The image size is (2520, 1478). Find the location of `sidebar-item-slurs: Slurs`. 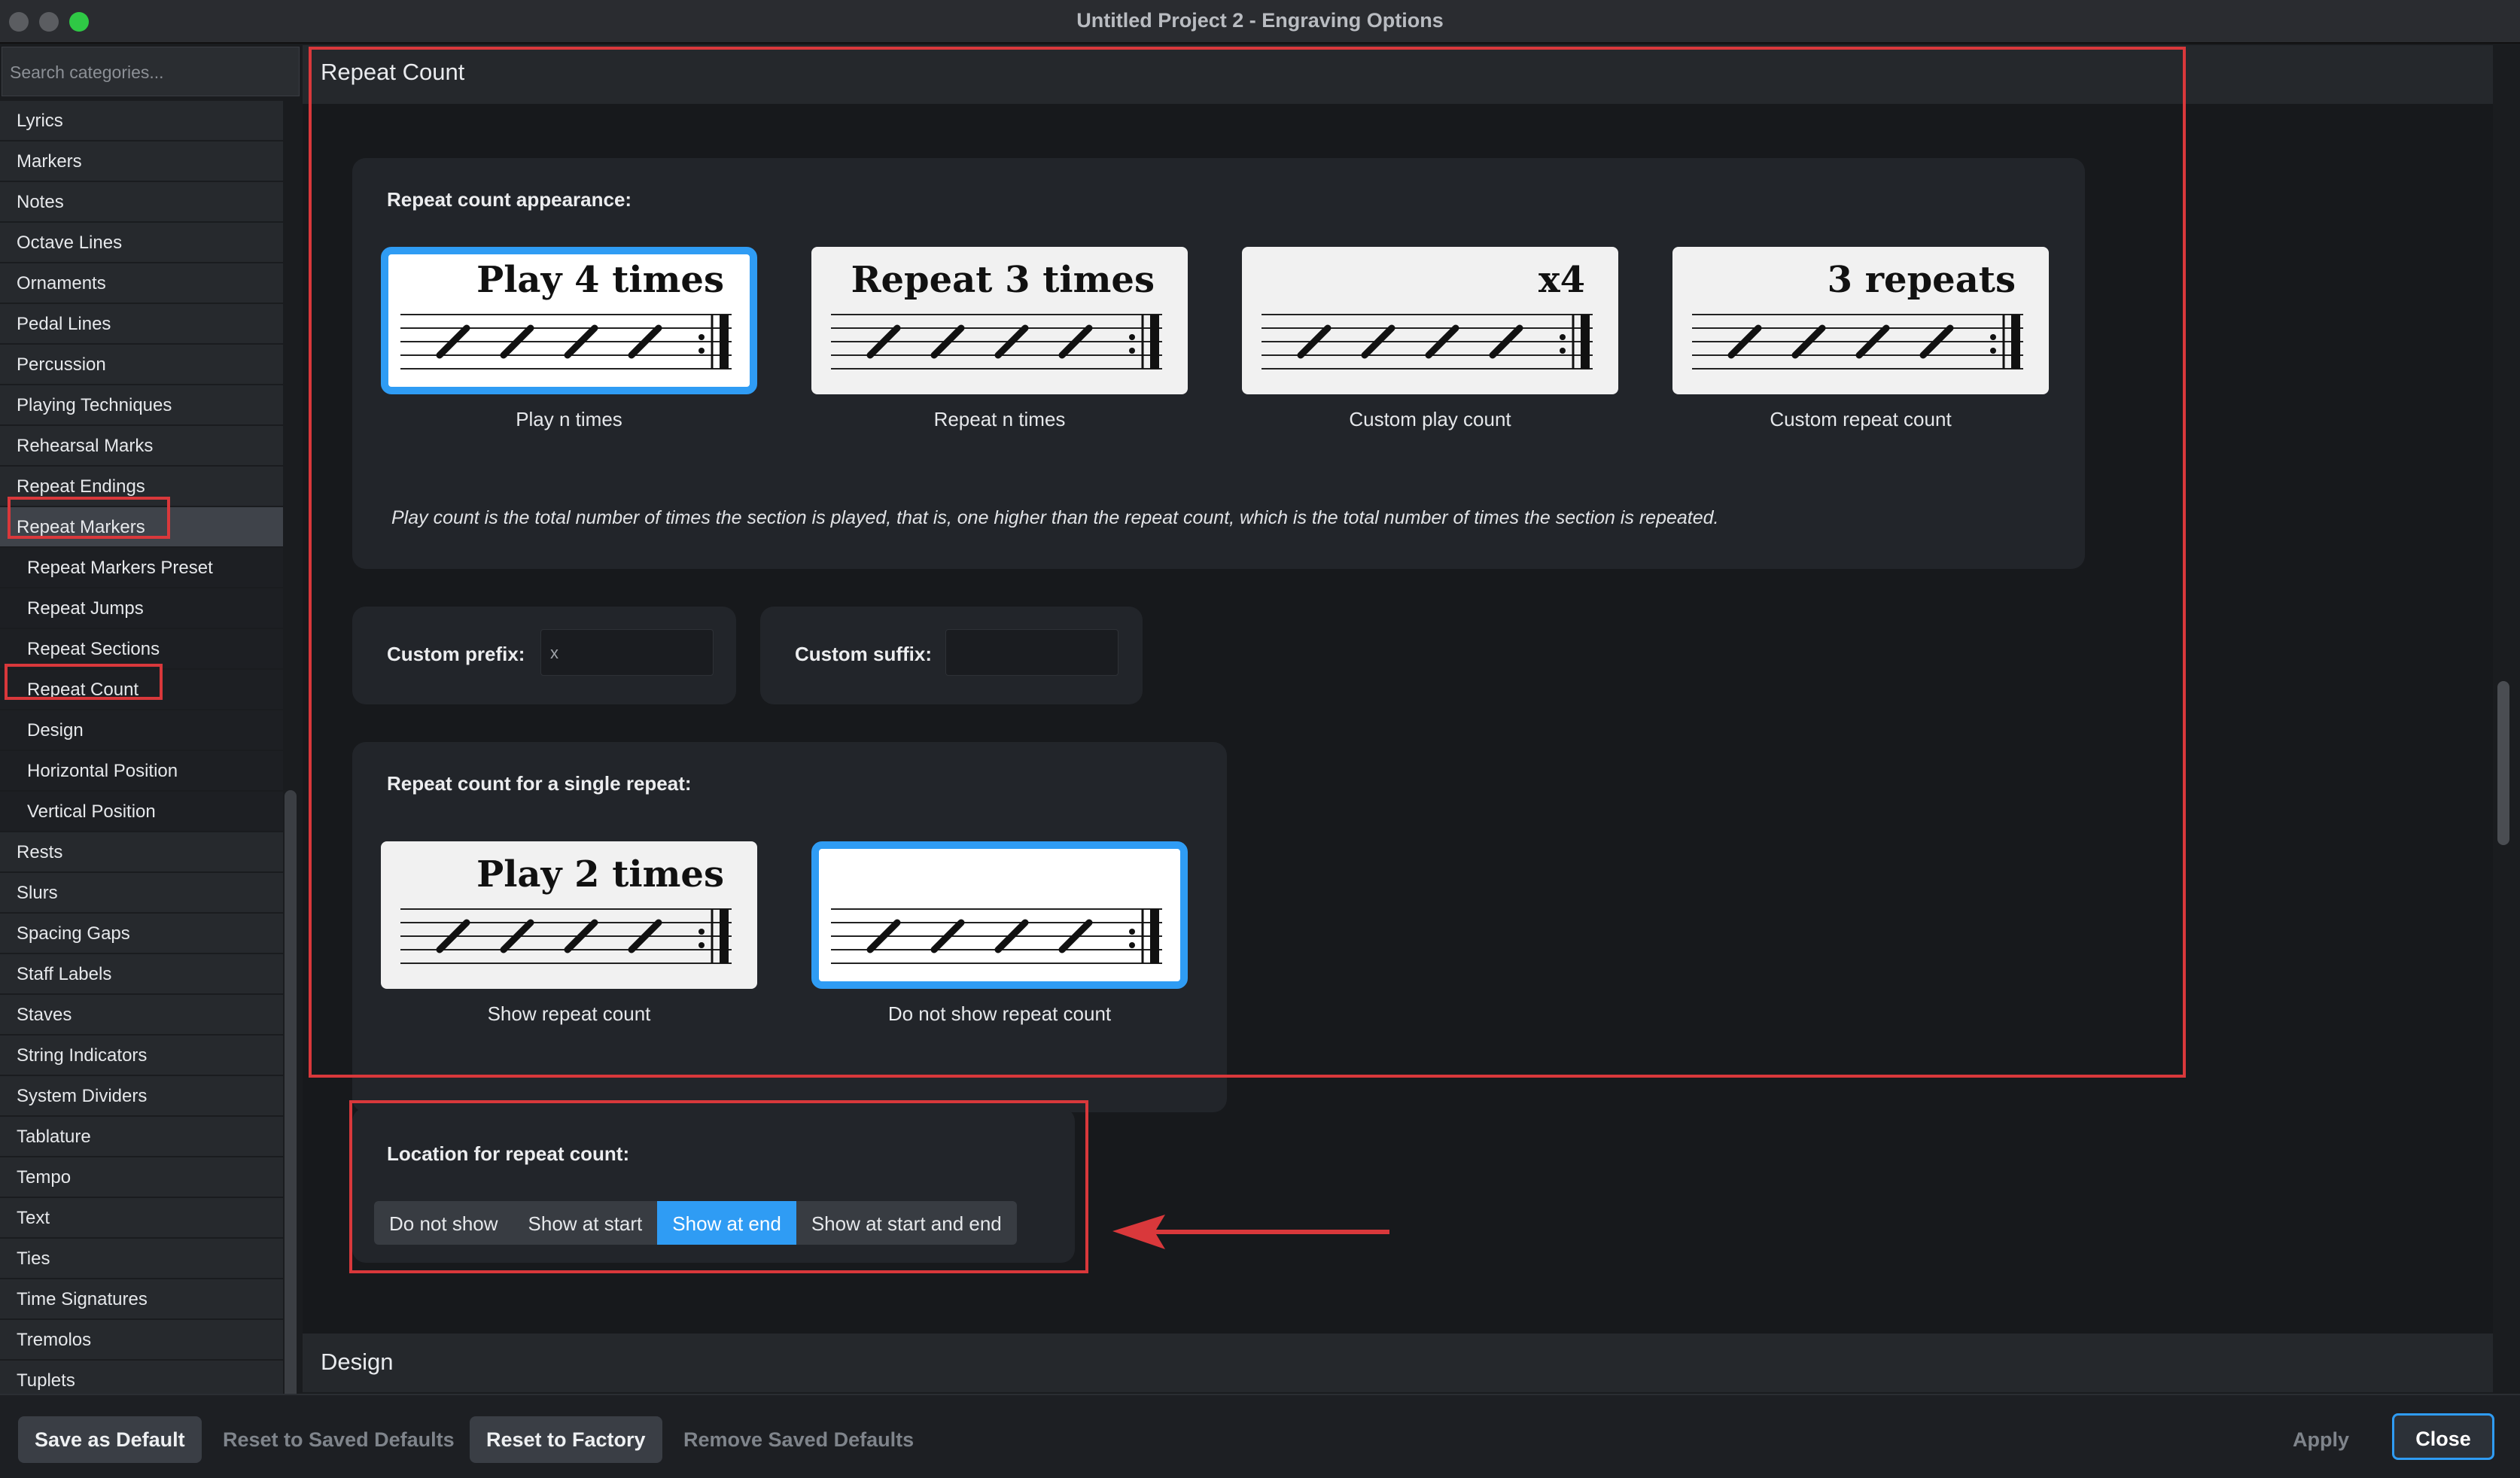

sidebar-item-slurs: Slurs is located at coordinates (141, 893).